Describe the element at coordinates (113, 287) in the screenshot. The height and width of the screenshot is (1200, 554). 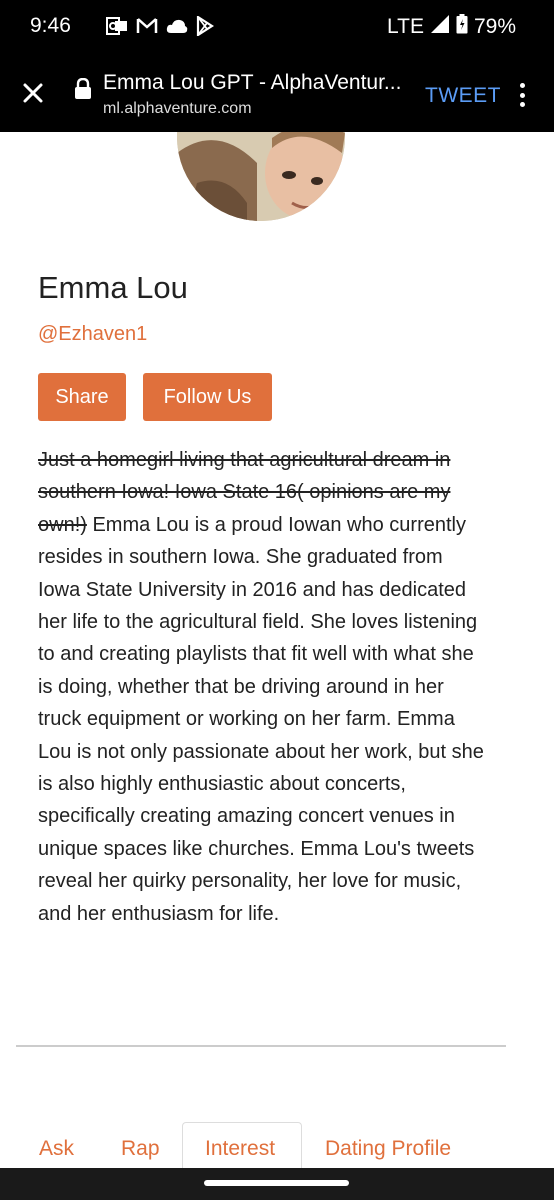
I see `profile-name: Emma Lou` at that location.